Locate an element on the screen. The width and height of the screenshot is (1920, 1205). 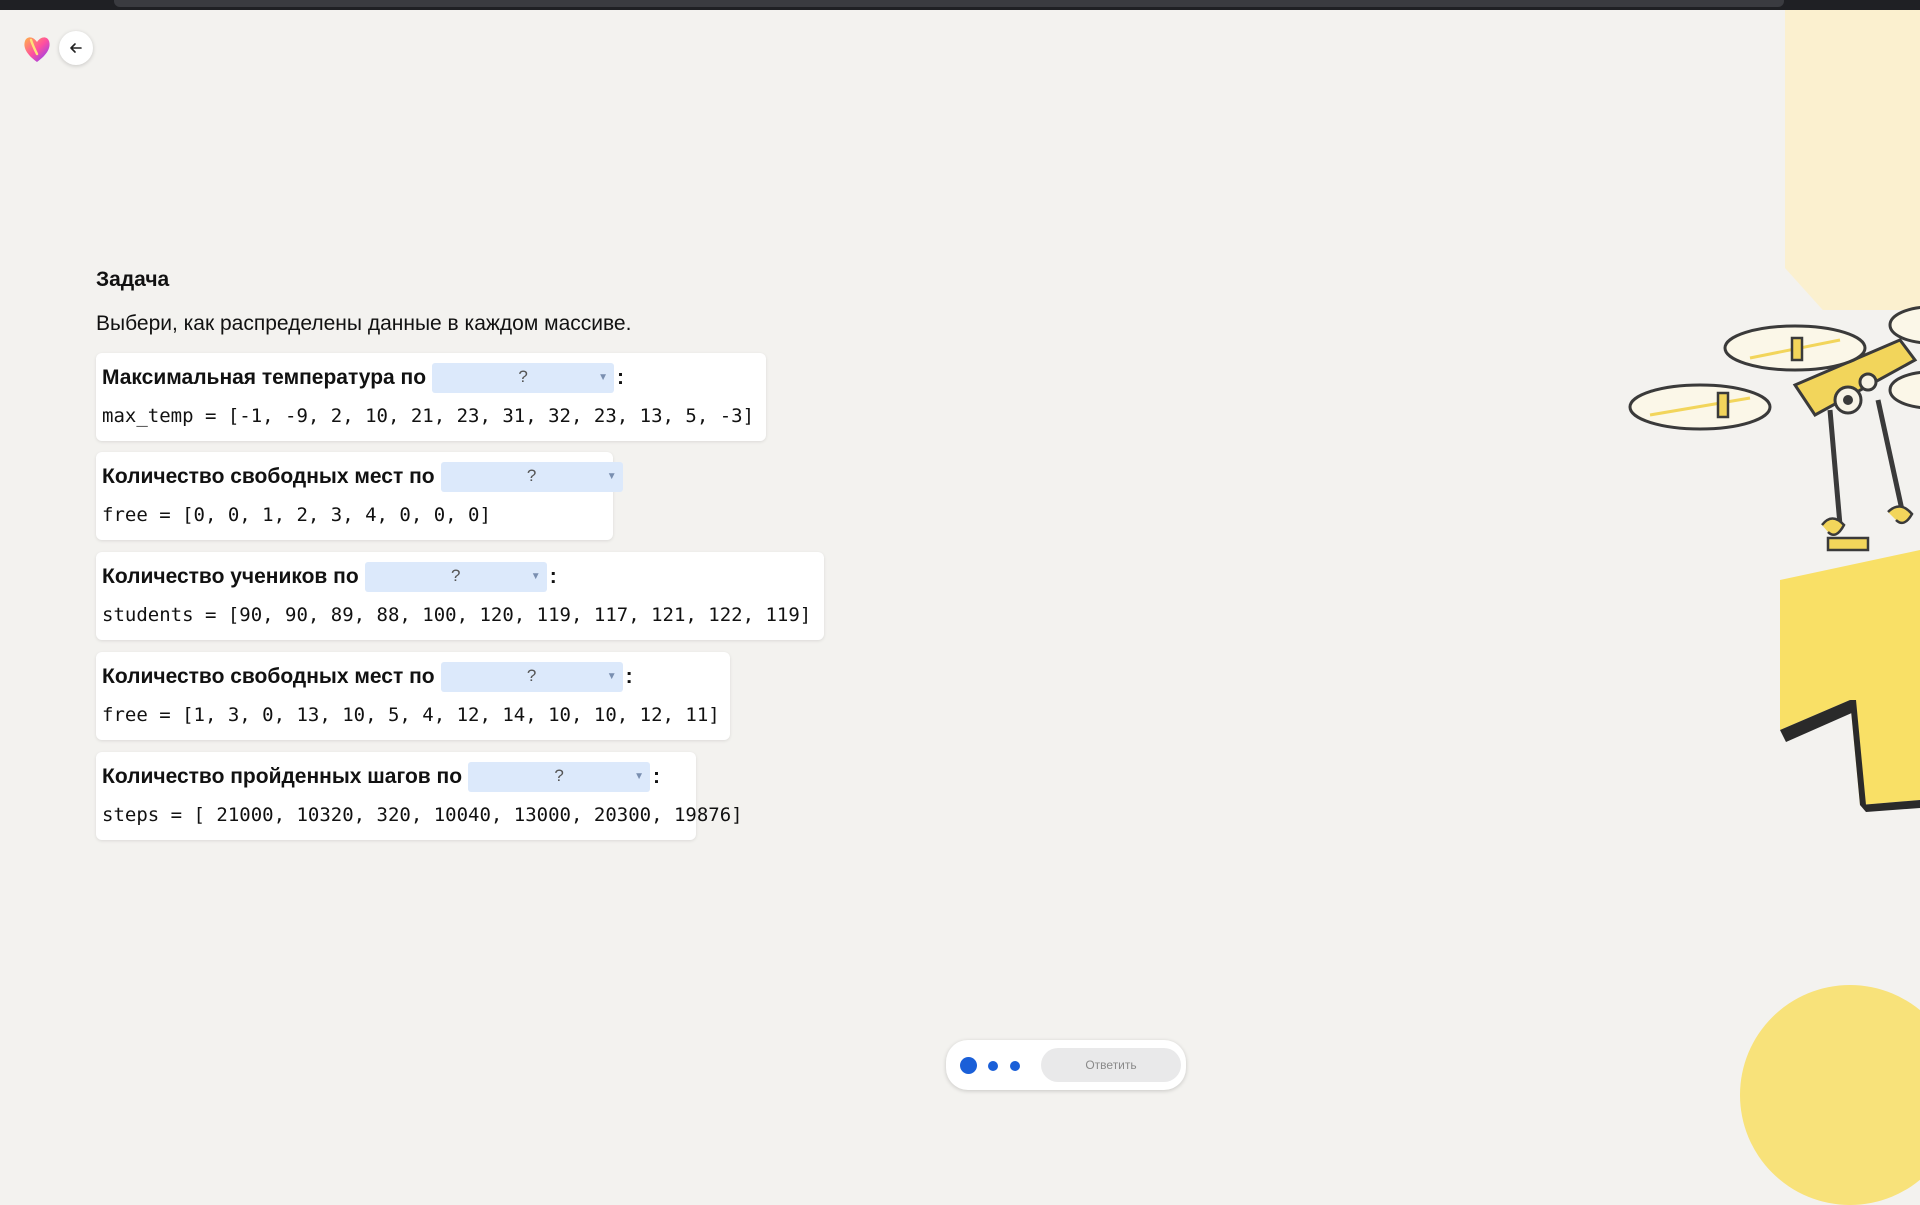
progress-dot-active is located at coordinates (968, 1065).